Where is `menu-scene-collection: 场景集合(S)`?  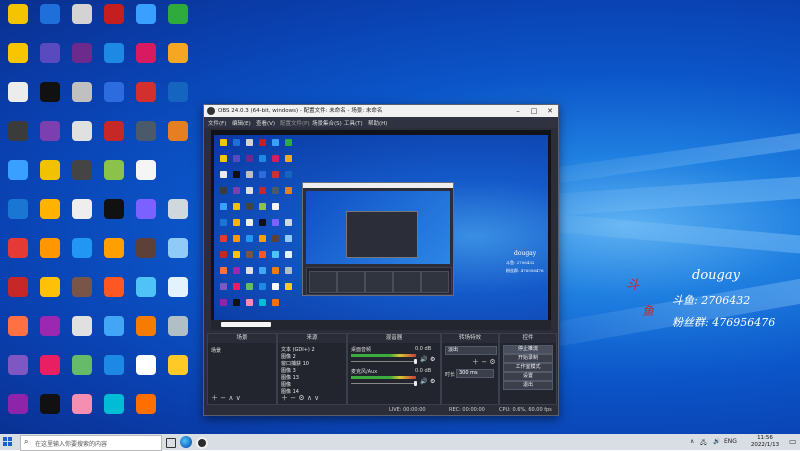
menu-scene-collection: 场景集合(S) is located at coordinates (327, 123).